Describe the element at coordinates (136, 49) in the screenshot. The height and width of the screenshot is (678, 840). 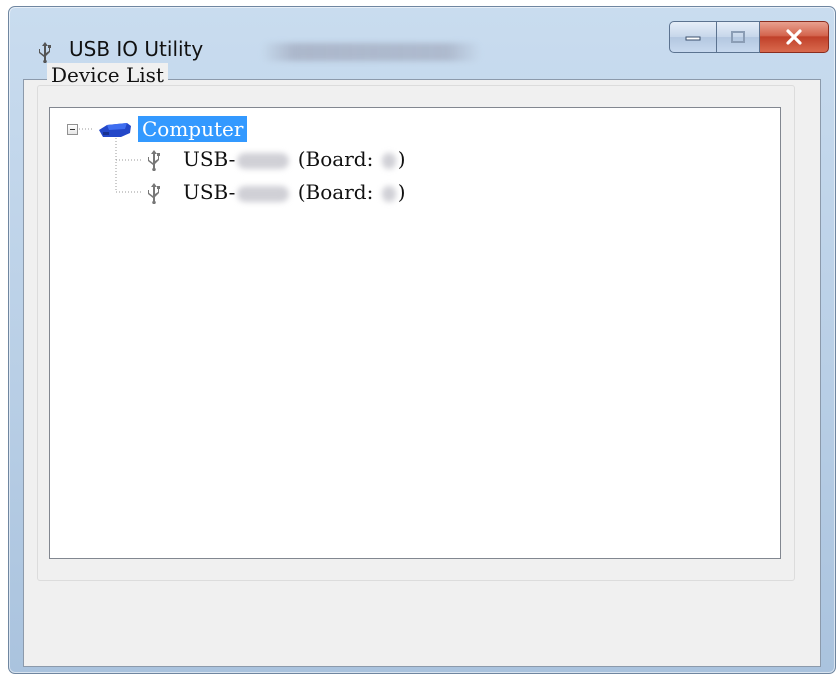
I see `window-title: USB IO Utility` at that location.